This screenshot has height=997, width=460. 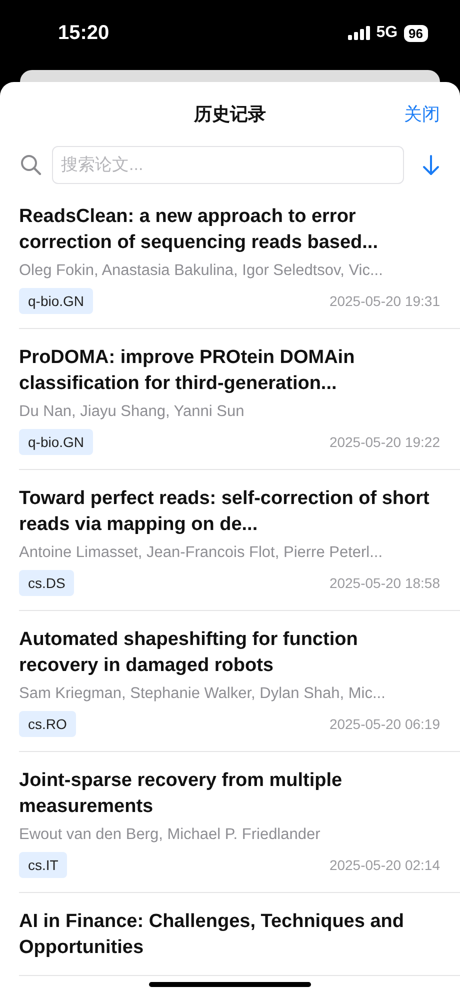 I want to click on paper-authors: Ewout van den Berg, Michael P. Friedlander, so click(x=170, y=835).